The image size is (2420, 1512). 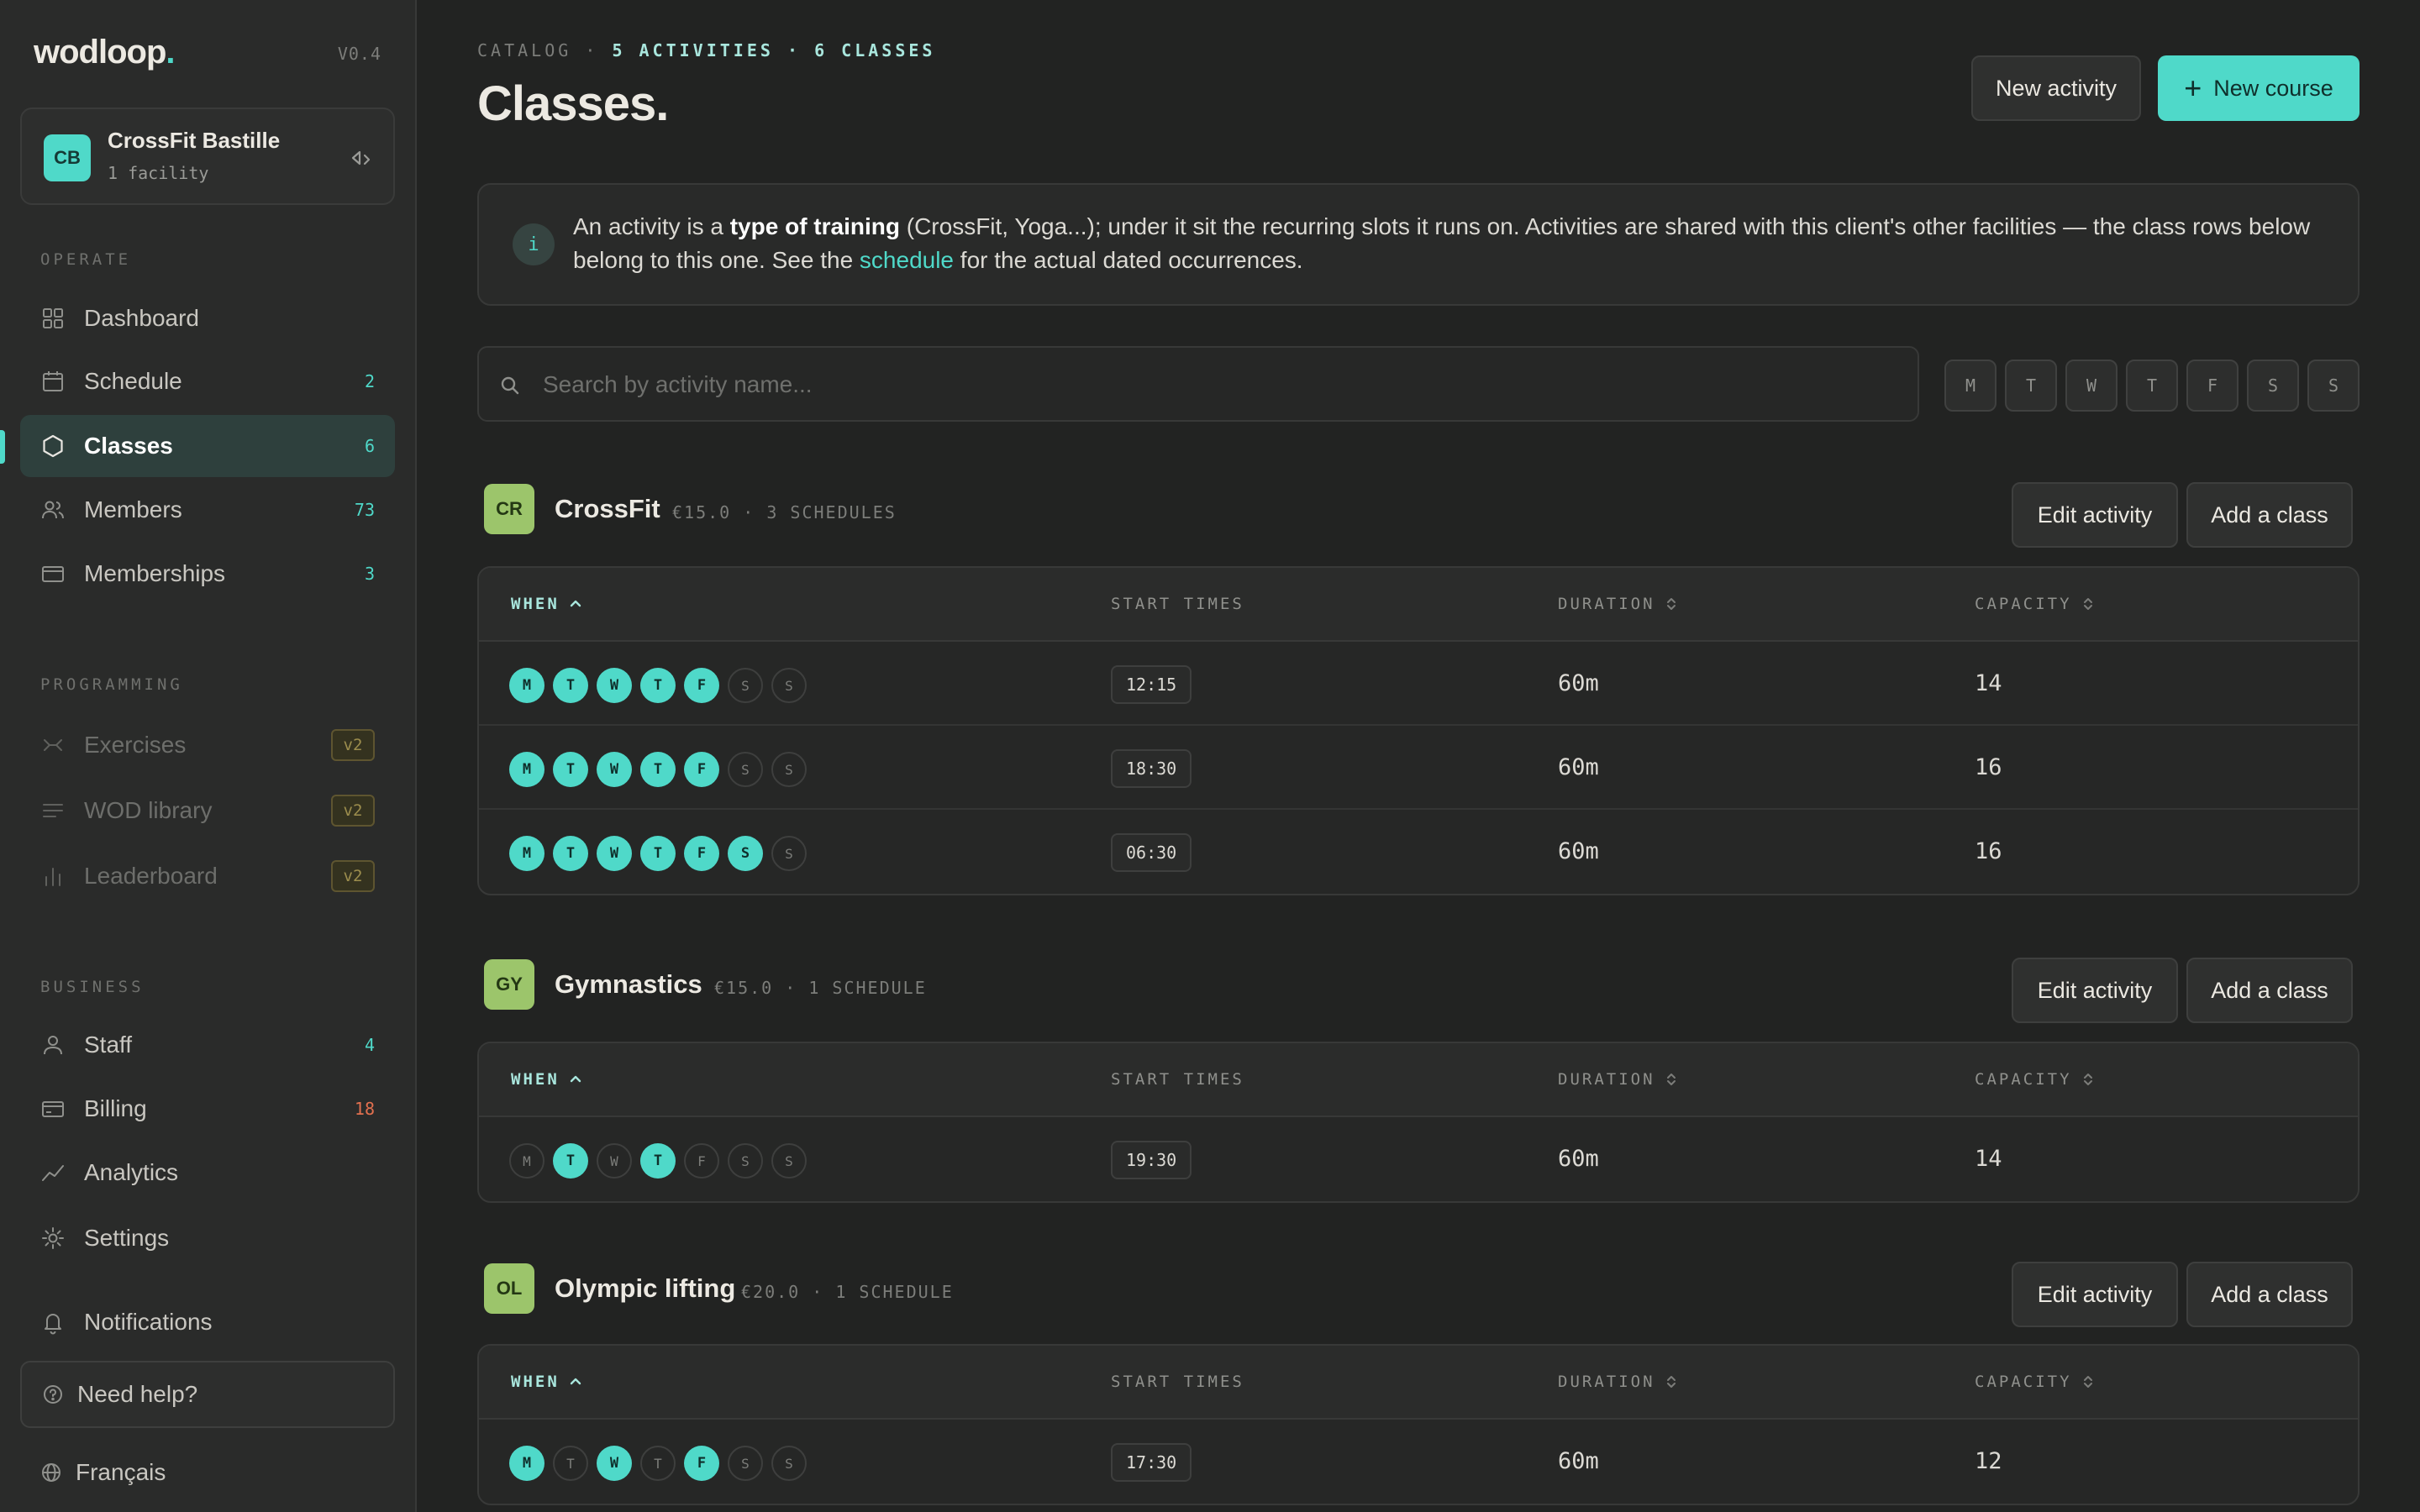 I want to click on start-time-chip: 17:30, so click(x=1151, y=1462).